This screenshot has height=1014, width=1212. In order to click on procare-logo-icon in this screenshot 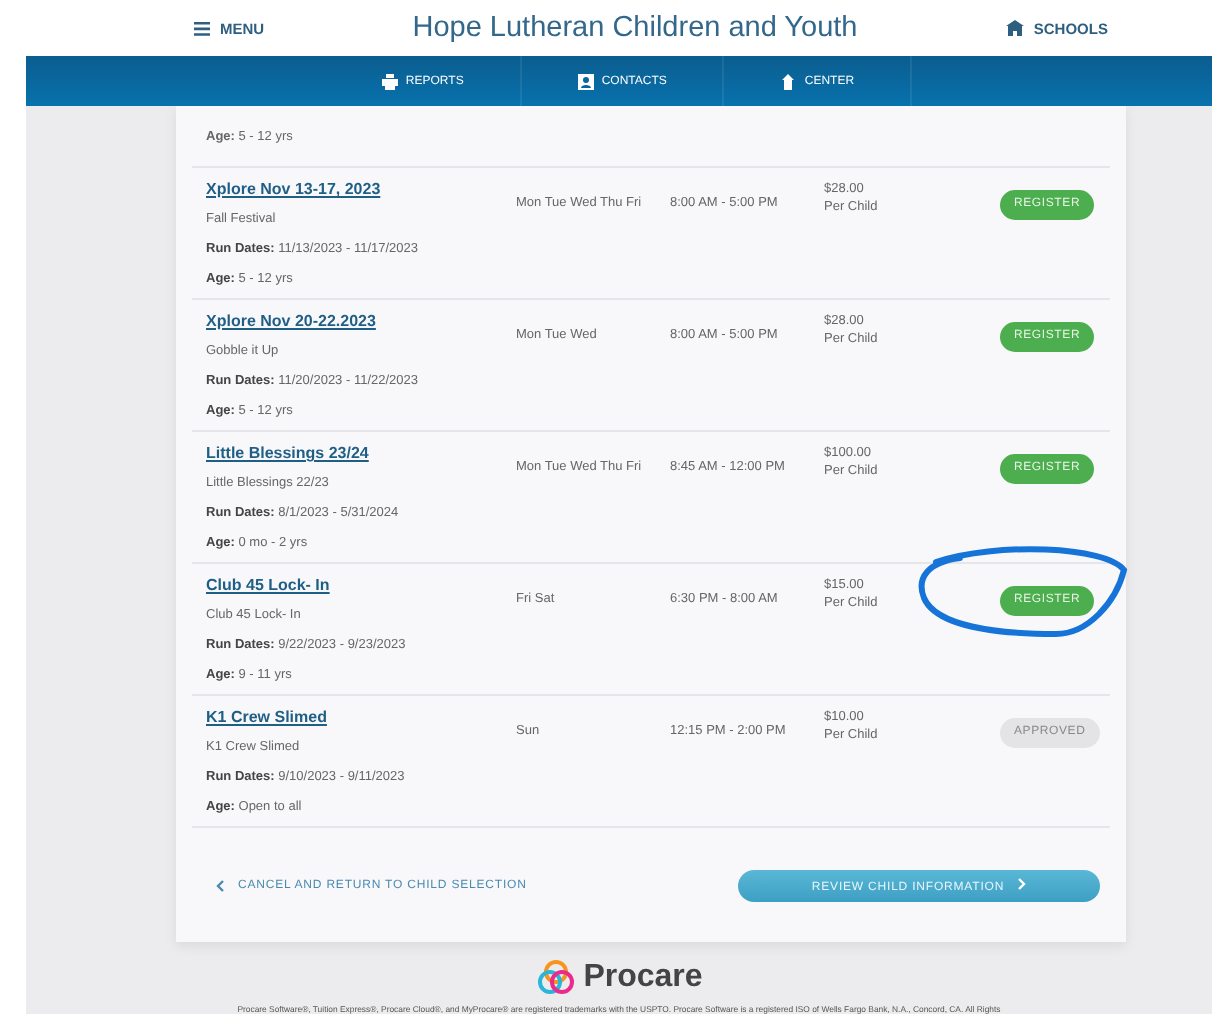, I will do `click(555, 978)`.